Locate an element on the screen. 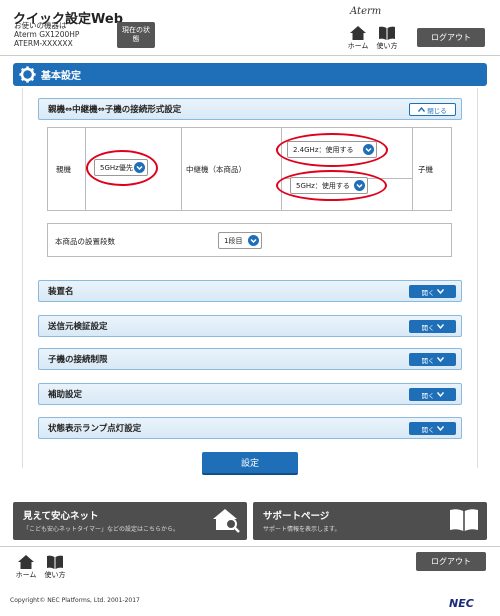  auxiliary-settings-accordion: 補助設定 開く is located at coordinates (250, 394).